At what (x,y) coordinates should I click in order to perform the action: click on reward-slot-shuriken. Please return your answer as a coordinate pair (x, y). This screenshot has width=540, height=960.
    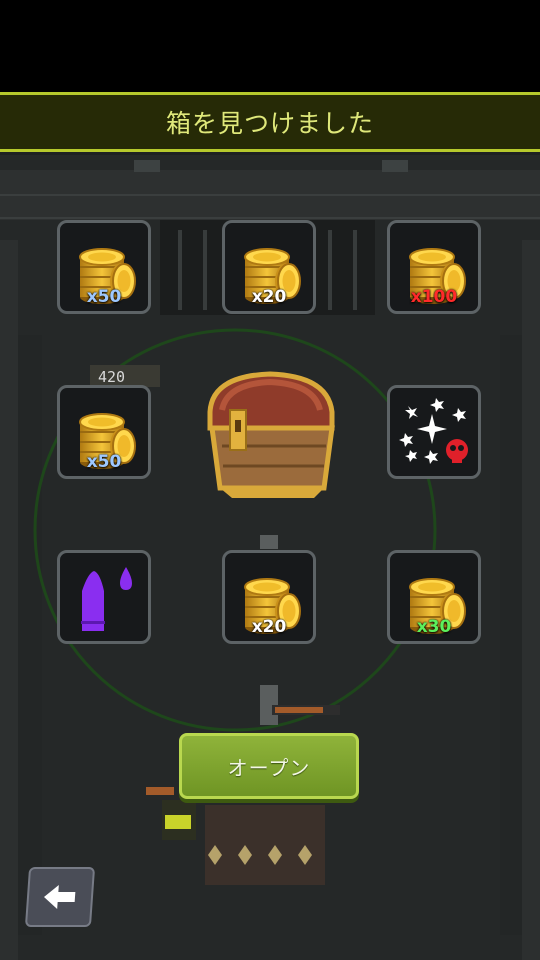
    Looking at the image, I should click on (434, 432).